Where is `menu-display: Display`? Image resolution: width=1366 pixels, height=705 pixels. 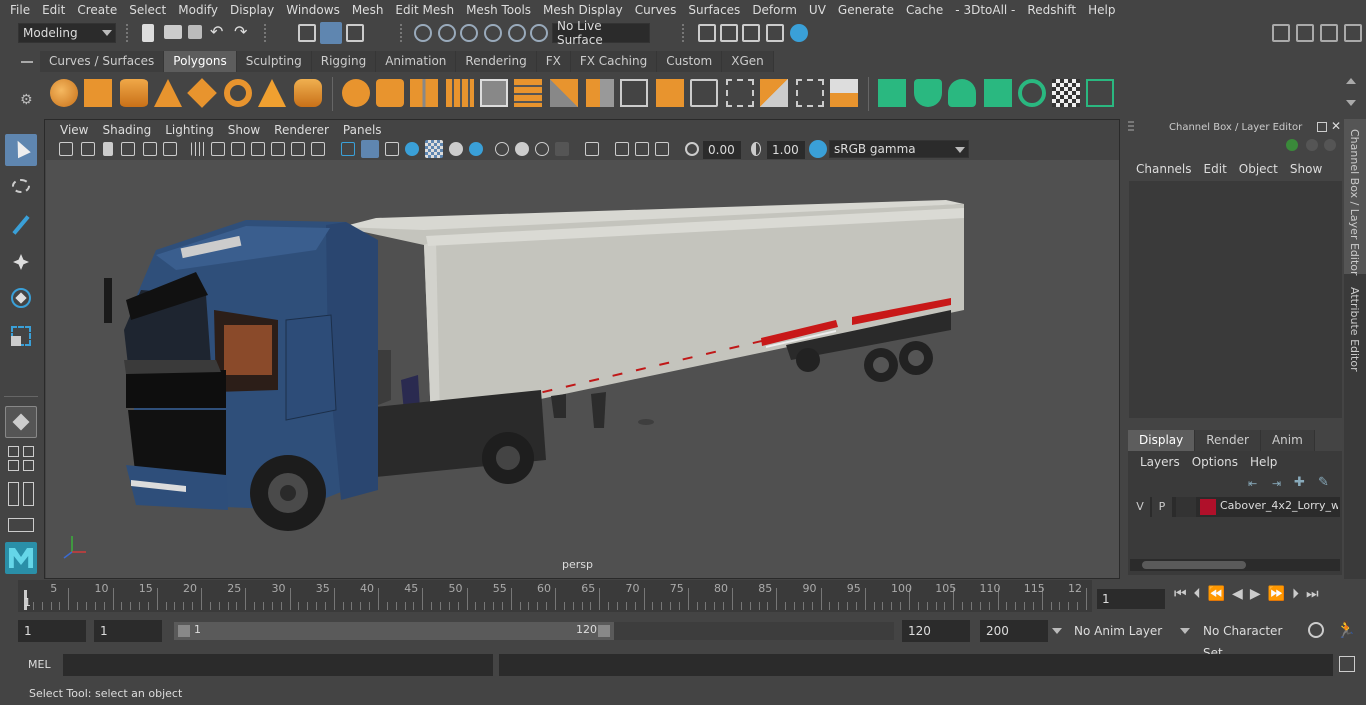 menu-display: Display is located at coordinates (252, 10).